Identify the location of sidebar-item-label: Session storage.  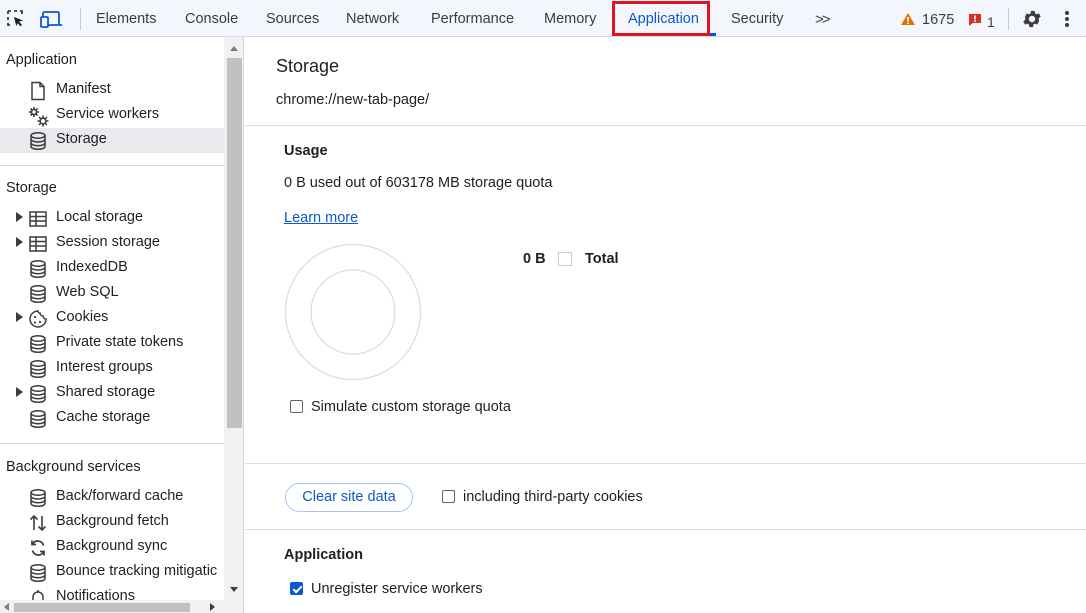
(108, 242).